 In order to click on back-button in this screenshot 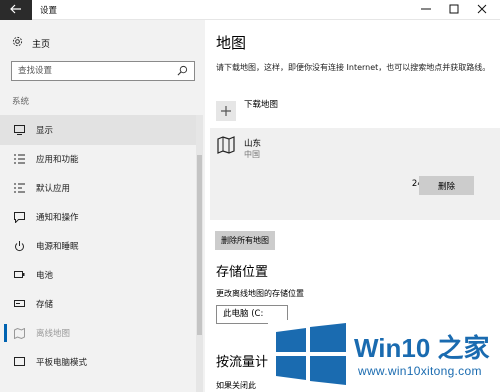, I will do `click(16, 10)`.